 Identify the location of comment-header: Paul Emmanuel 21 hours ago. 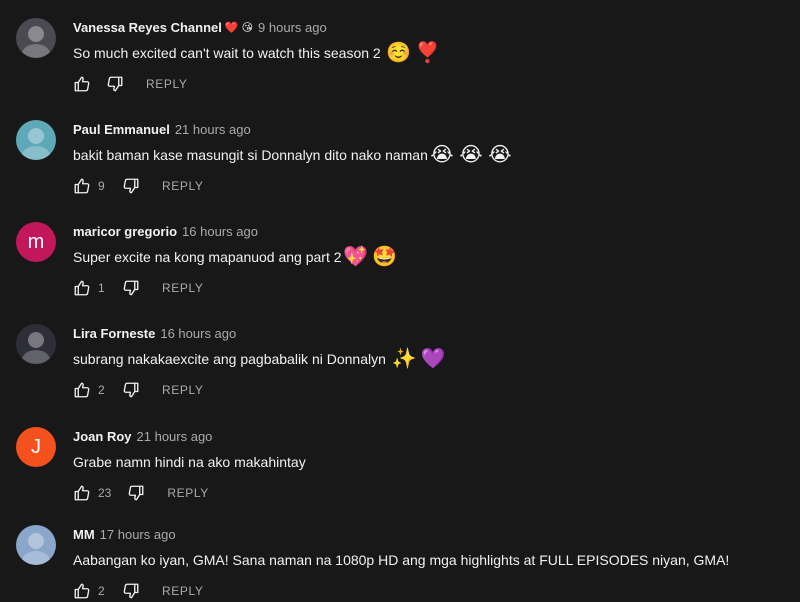
(162, 129).